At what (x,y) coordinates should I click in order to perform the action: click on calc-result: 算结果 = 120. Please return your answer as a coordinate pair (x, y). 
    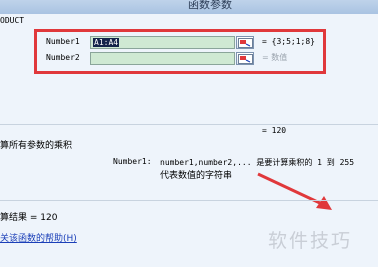
    Looking at the image, I should click on (29, 218).